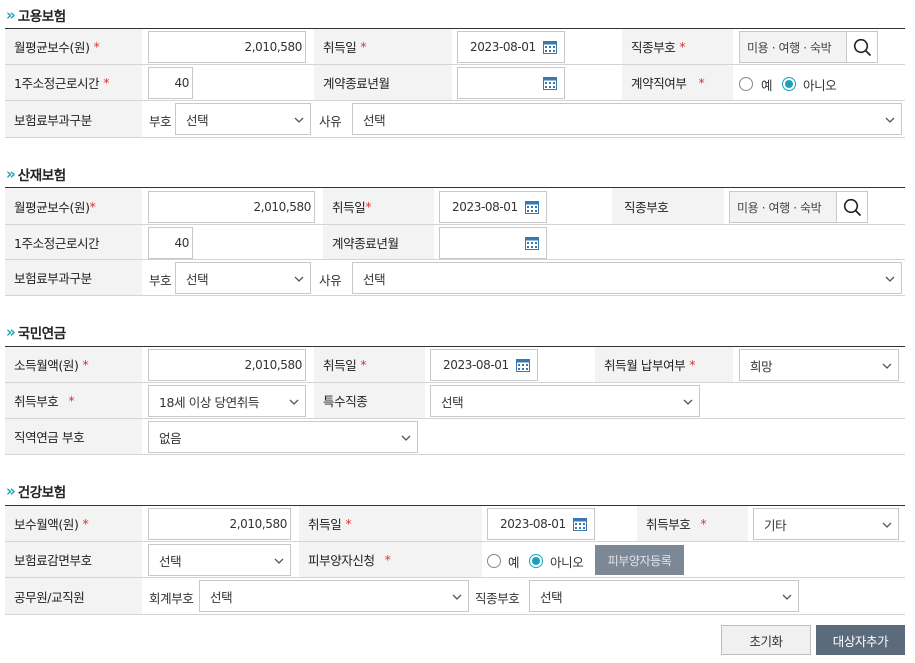 The height and width of the screenshot is (663, 915). Describe the element at coordinates (334, 596) in the screenshot. I see `account-select: 선택` at that location.